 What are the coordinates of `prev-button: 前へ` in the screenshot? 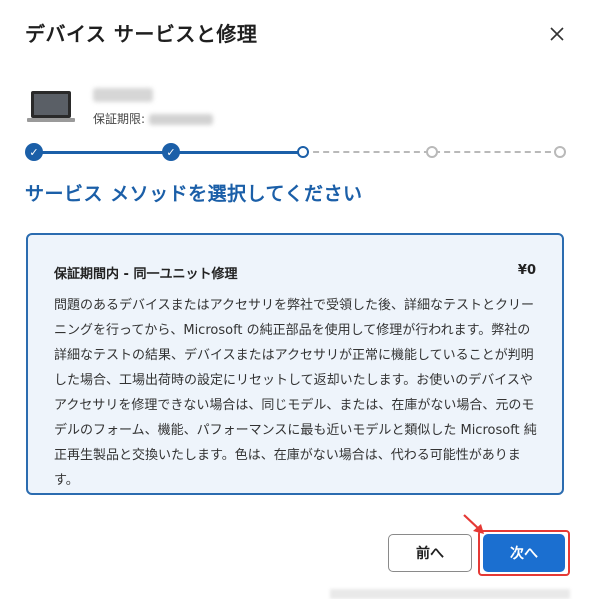 It's located at (430, 553).